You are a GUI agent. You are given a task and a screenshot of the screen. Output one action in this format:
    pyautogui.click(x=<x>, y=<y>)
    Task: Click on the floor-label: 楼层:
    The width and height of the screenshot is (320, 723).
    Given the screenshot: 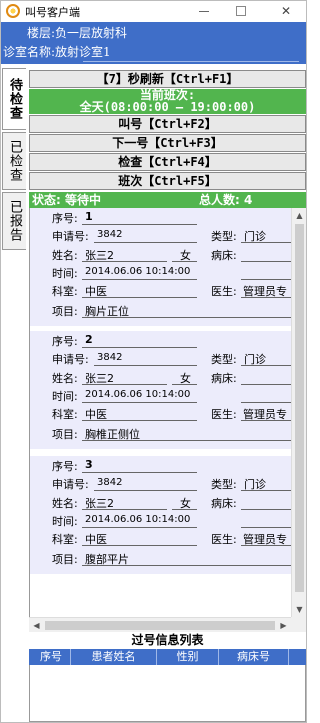 What is the action you would take?
    pyautogui.click(x=41, y=33)
    